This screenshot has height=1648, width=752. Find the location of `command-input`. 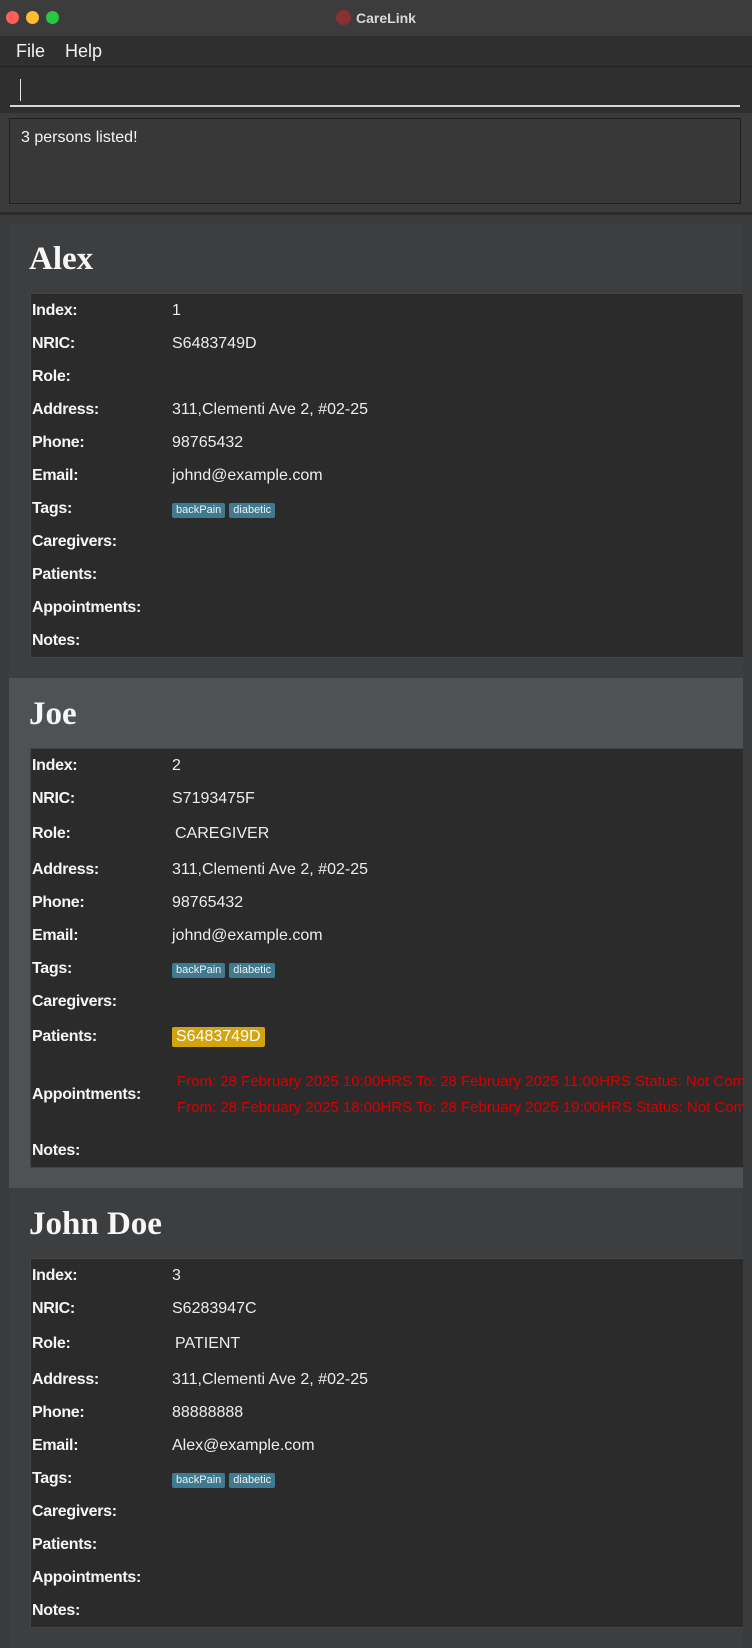

command-input is located at coordinates (375, 91).